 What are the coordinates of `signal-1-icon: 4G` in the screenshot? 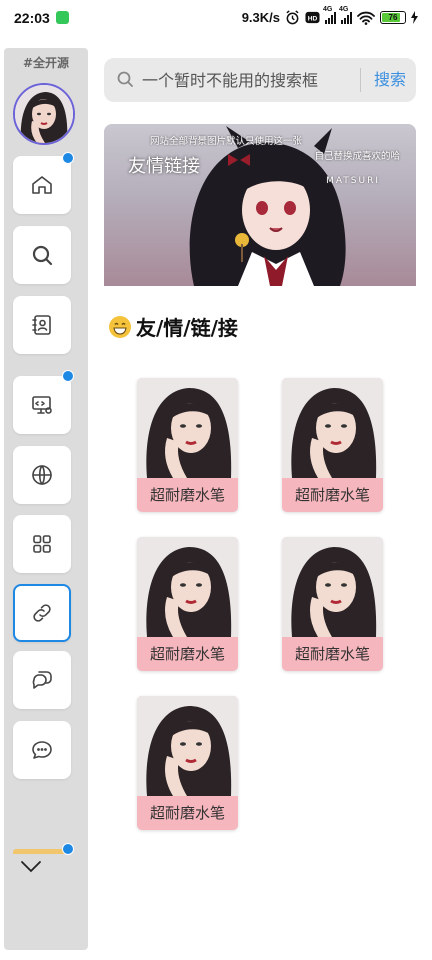 It's located at (329, 15).